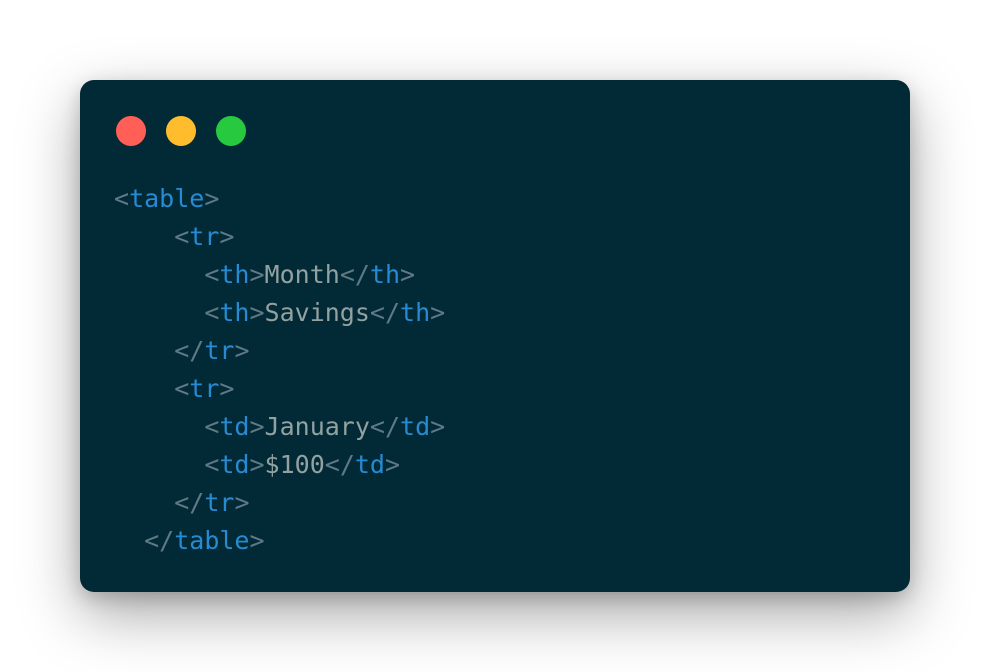 The width and height of the screenshot is (990, 672). I want to click on cell-text: Month, so click(302, 274).